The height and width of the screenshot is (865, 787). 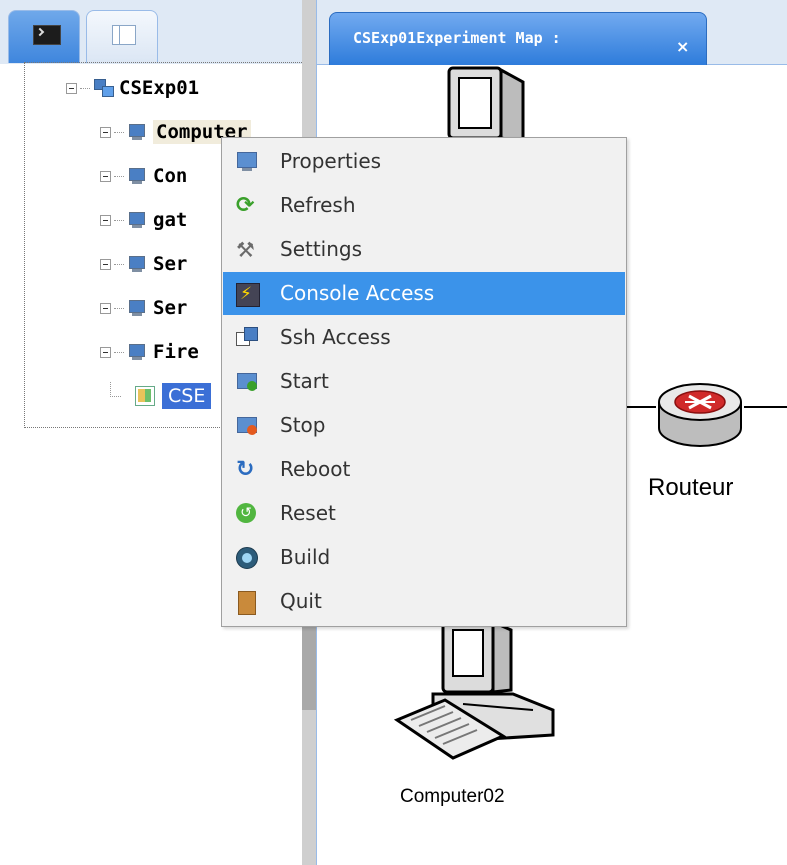 What do you see at coordinates (424, 469) in the screenshot?
I see `menu-item-reboot: ↻ Reboot` at bounding box center [424, 469].